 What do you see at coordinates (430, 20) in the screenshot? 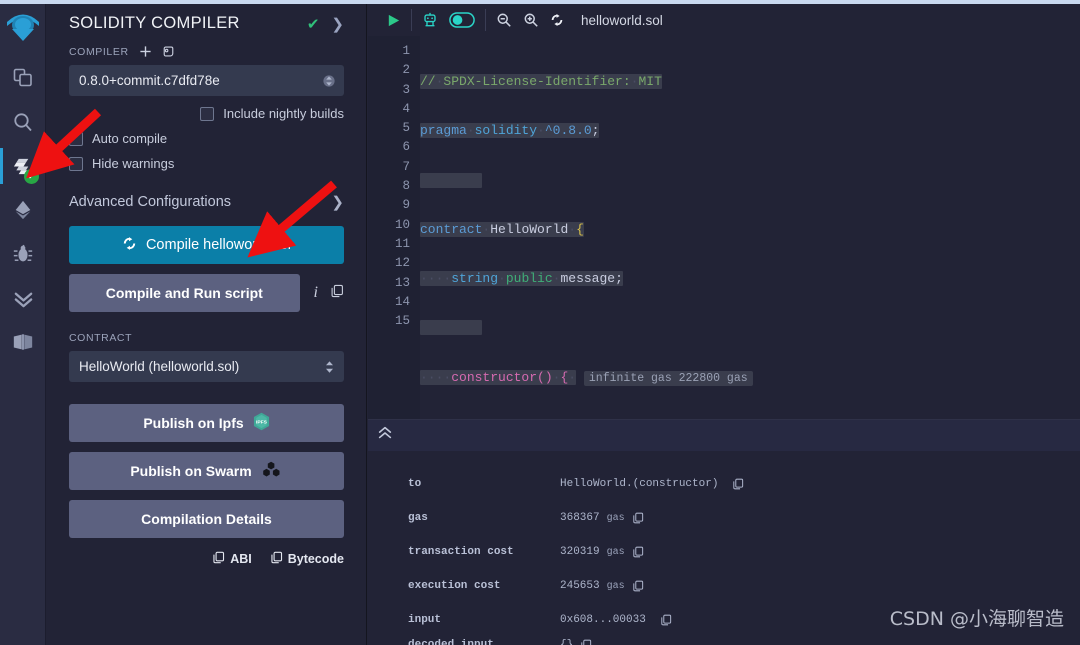
I see `ai-assistant-icon` at bounding box center [430, 20].